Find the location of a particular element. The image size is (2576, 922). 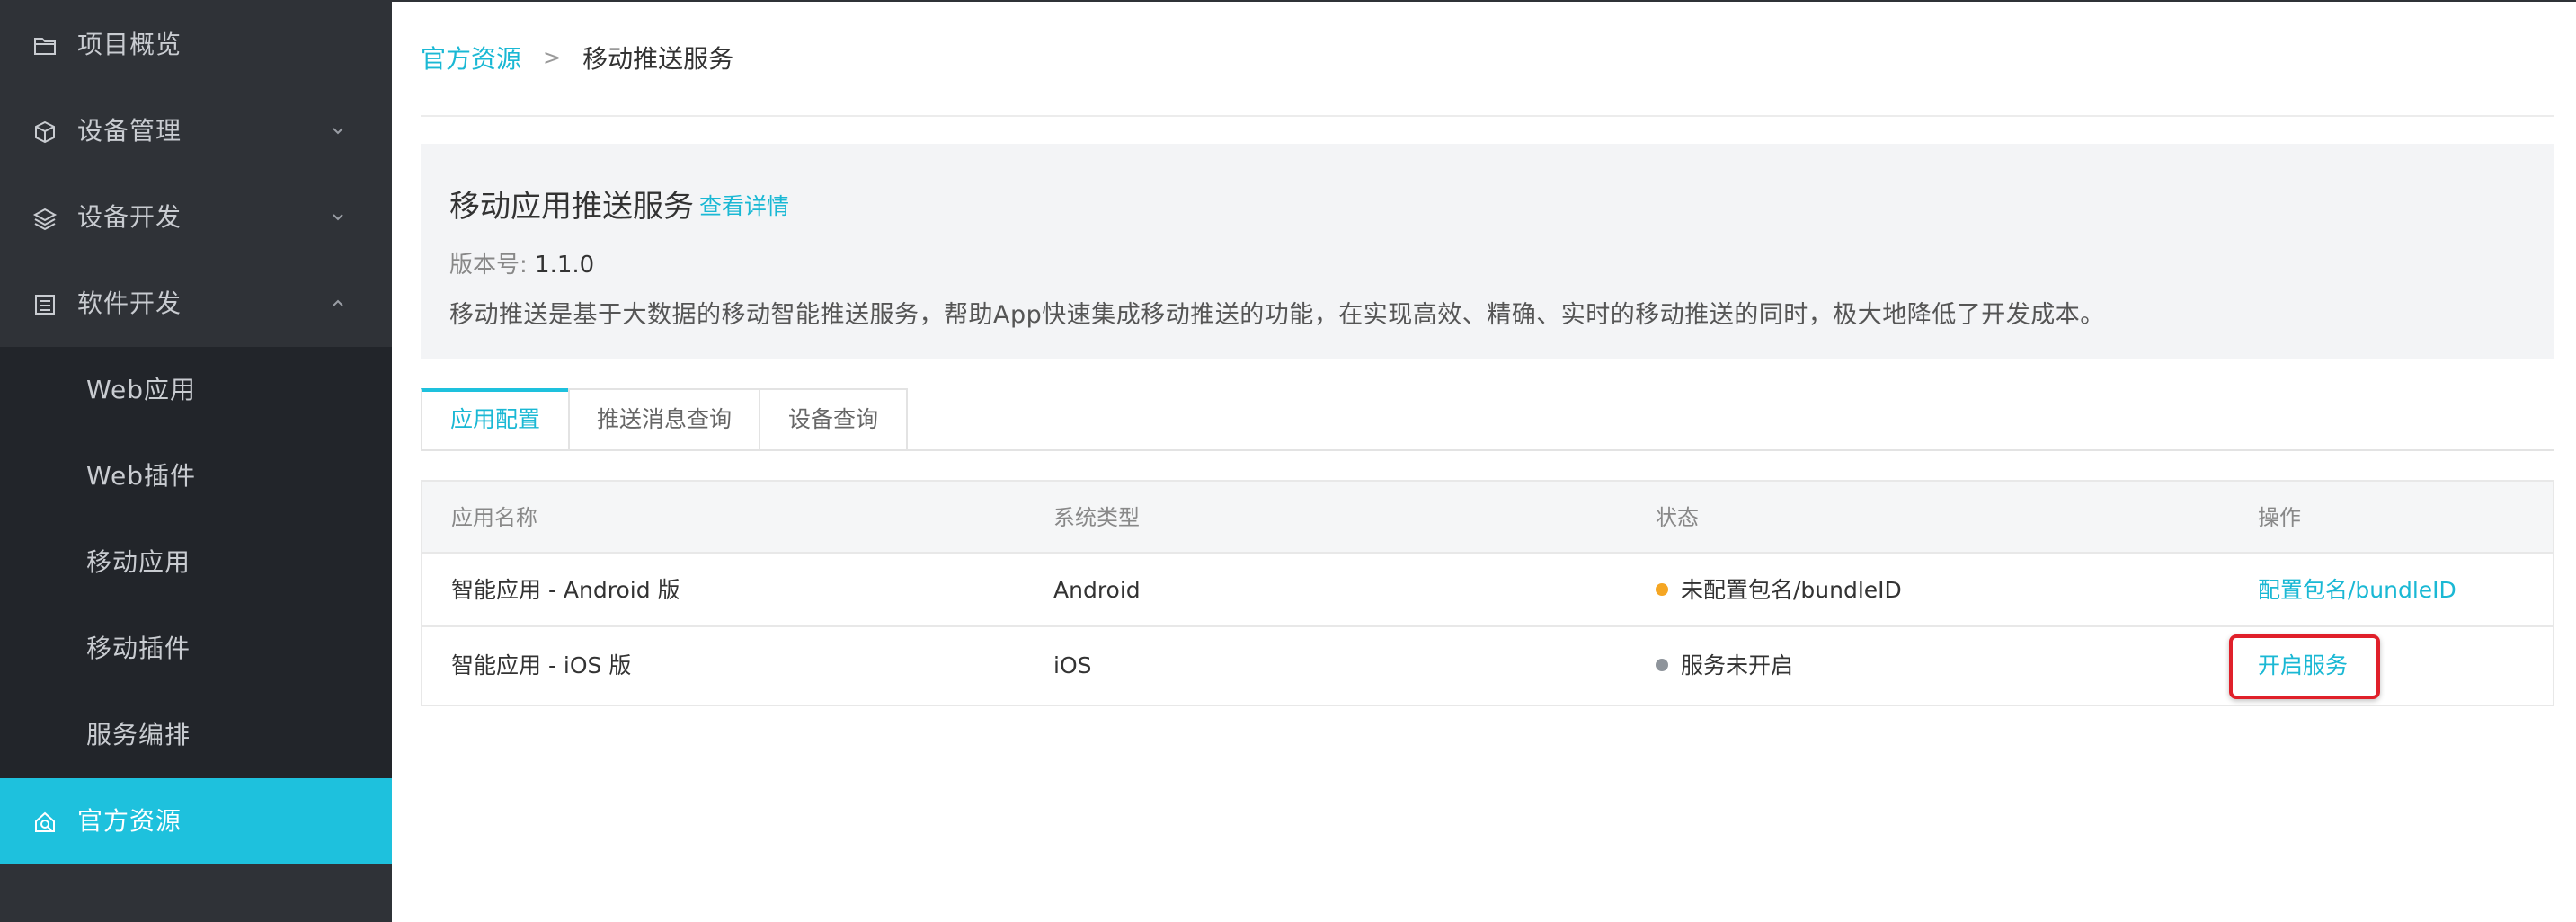

sidebar-item-device-development: 设备开发 is located at coordinates (196, 217).